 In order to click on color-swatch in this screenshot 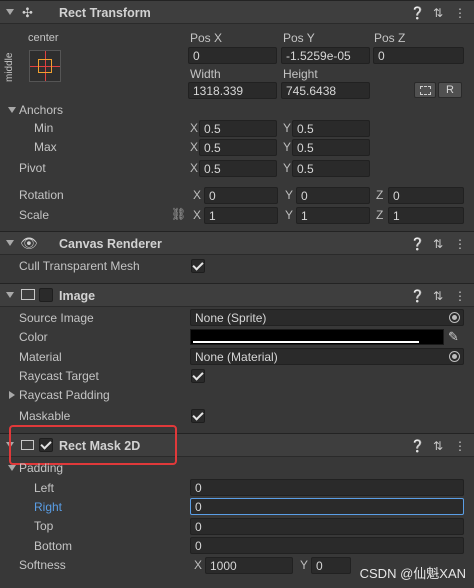, I will do `click(317, 337)`.